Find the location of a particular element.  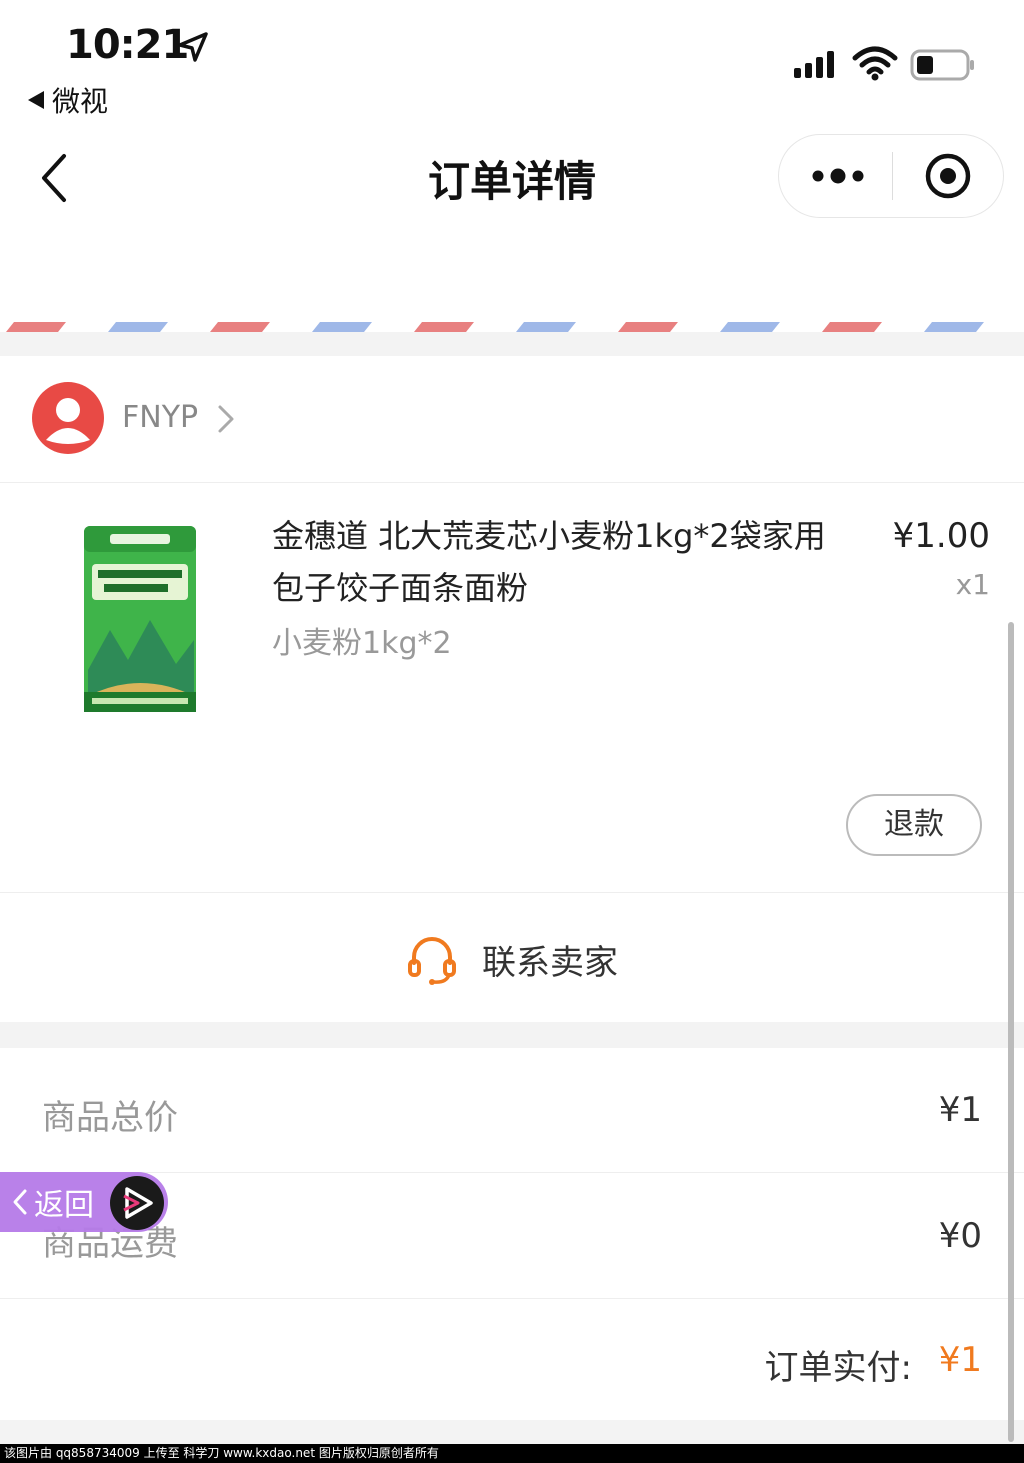

headset-icon is located at coordinates (432, 961).